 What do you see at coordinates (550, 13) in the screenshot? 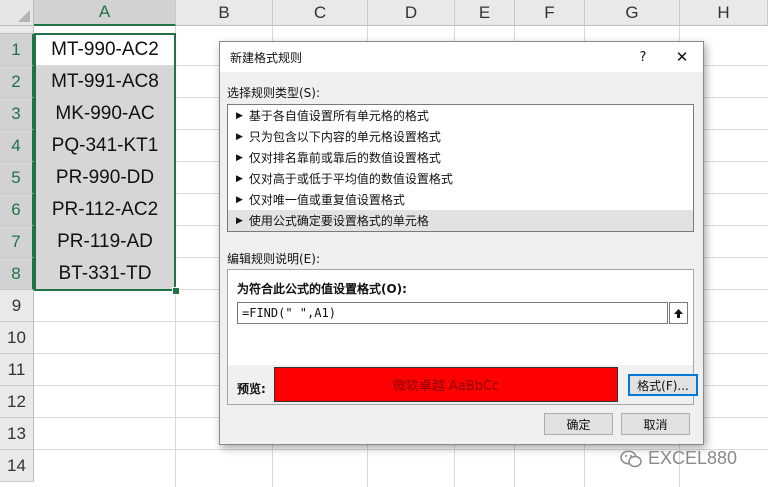
I see `column-header-f: F` at bounding box center [550, 13].